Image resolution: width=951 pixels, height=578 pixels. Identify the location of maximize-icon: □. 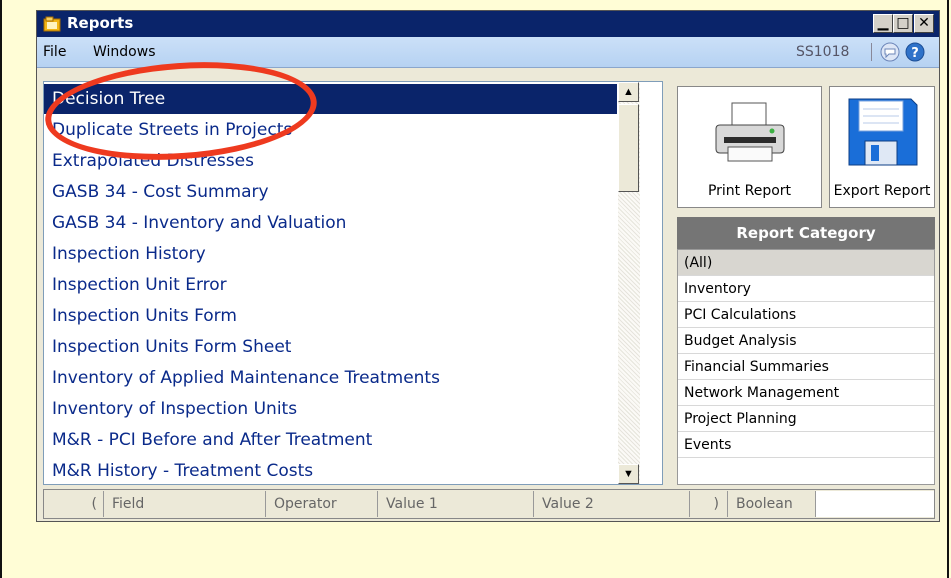
(903, 23).